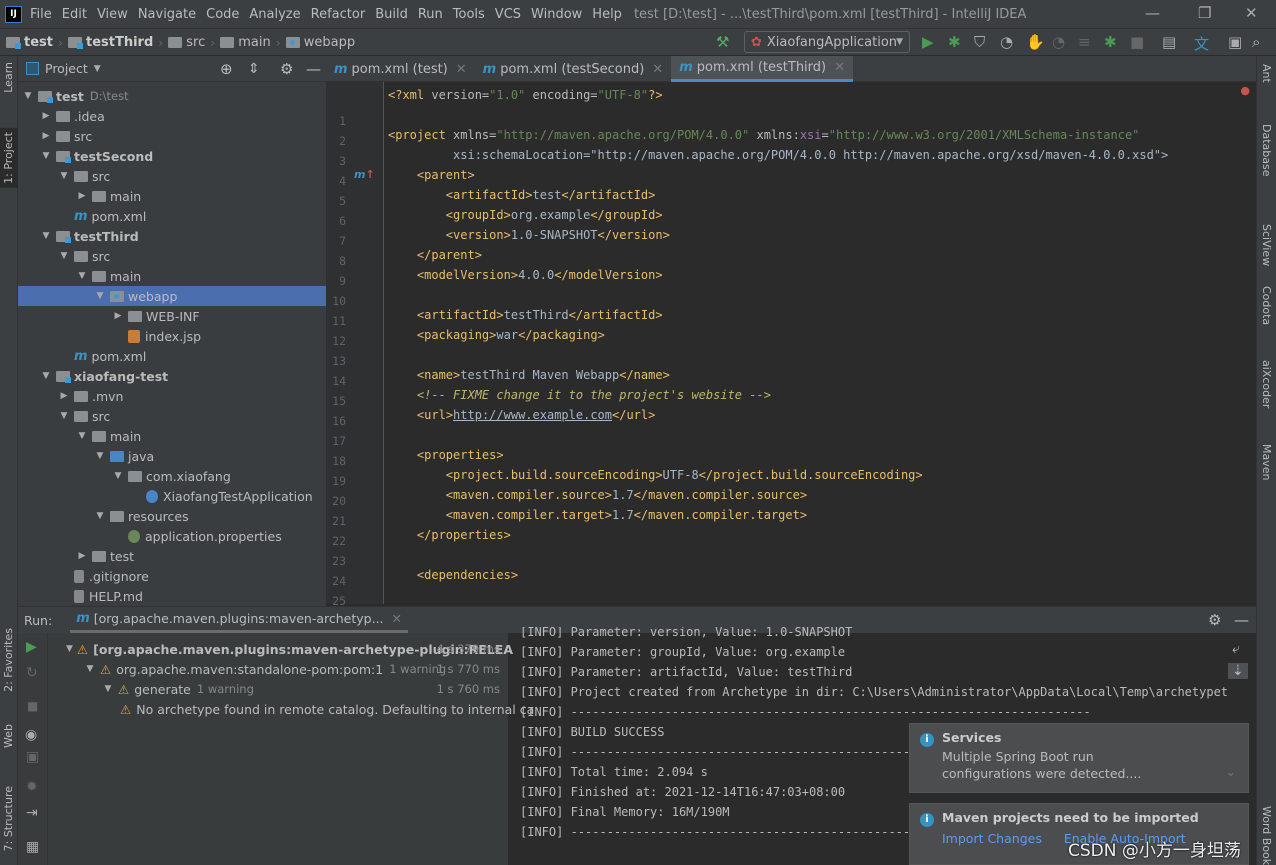 The image size is (1276, 865). I want to click on menu-help: Help, so click(607, 14).